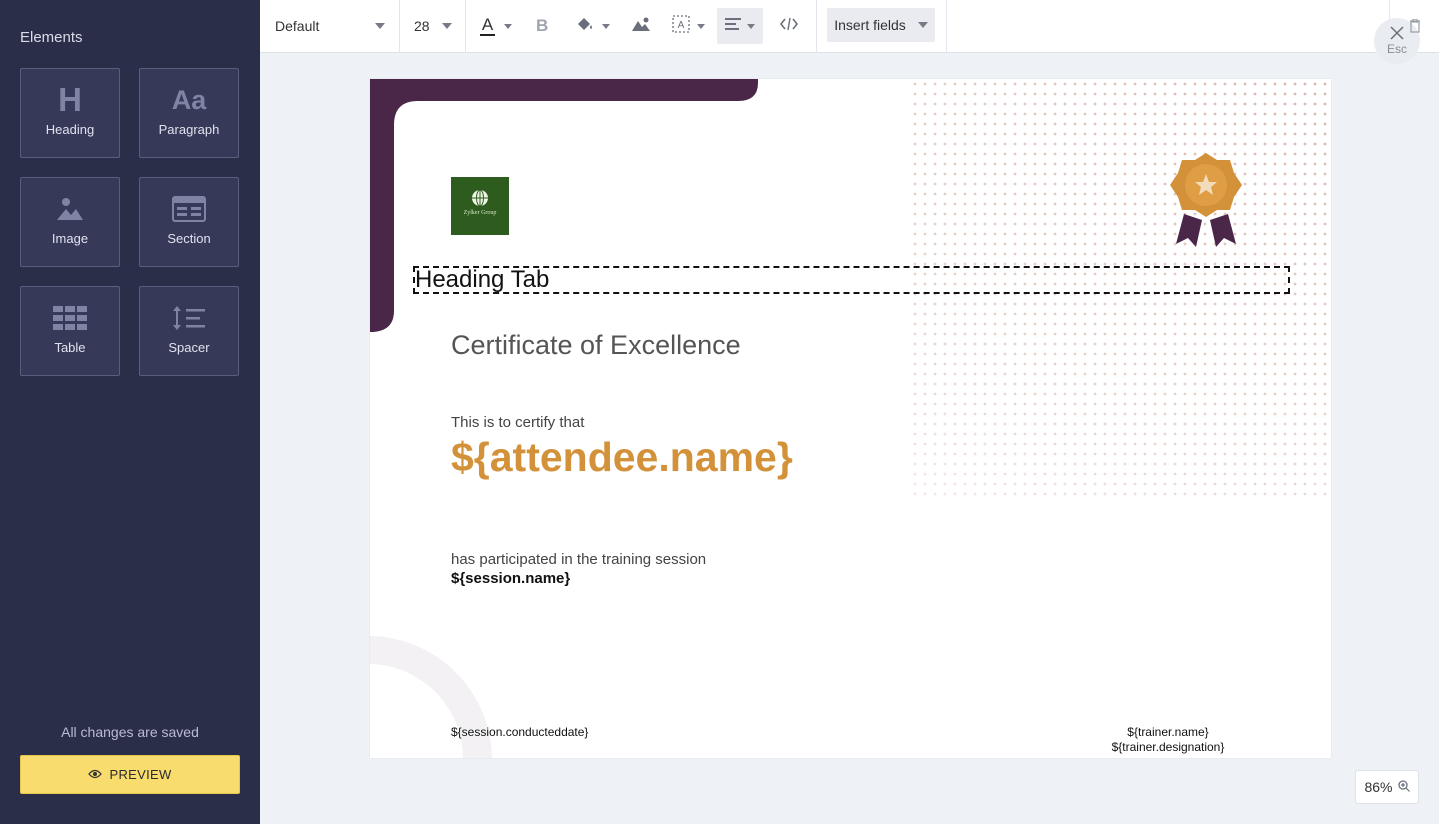 The height and width of the screenshot is (824, 1439). Describe the element at coordinates (480, 200) in the screenshot. I see `globe-icon` at that location.